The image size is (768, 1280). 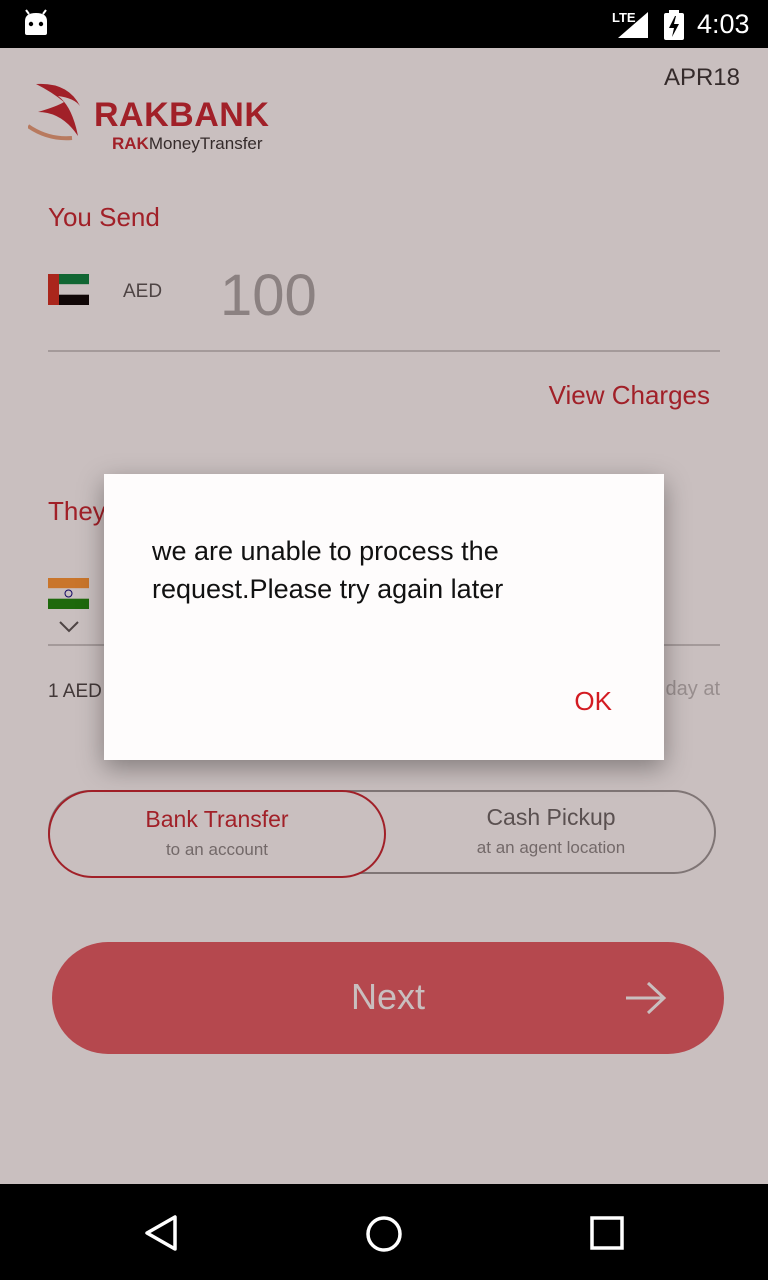 I want to click on recents-icon, so click(x=607, y=1233).